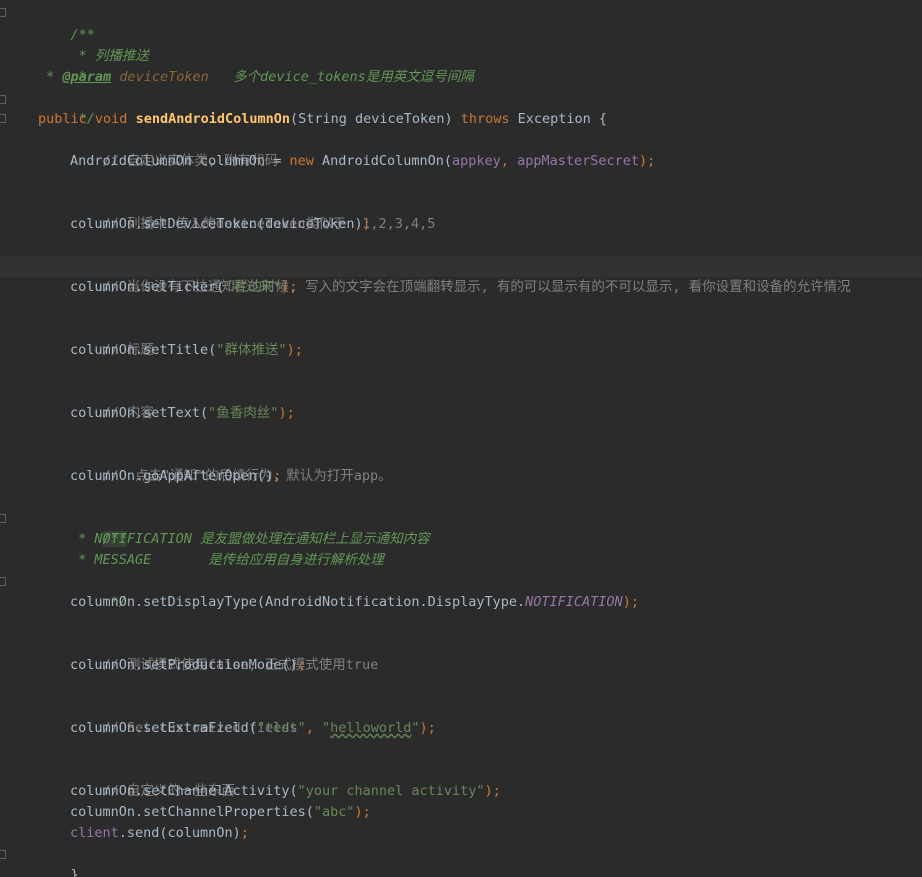 The image size is (922, 877). What do you see at coordinates (371, 728) in the screenshot?
I see `string-literal-typo: helloworld` at bounding box center [371, 728].